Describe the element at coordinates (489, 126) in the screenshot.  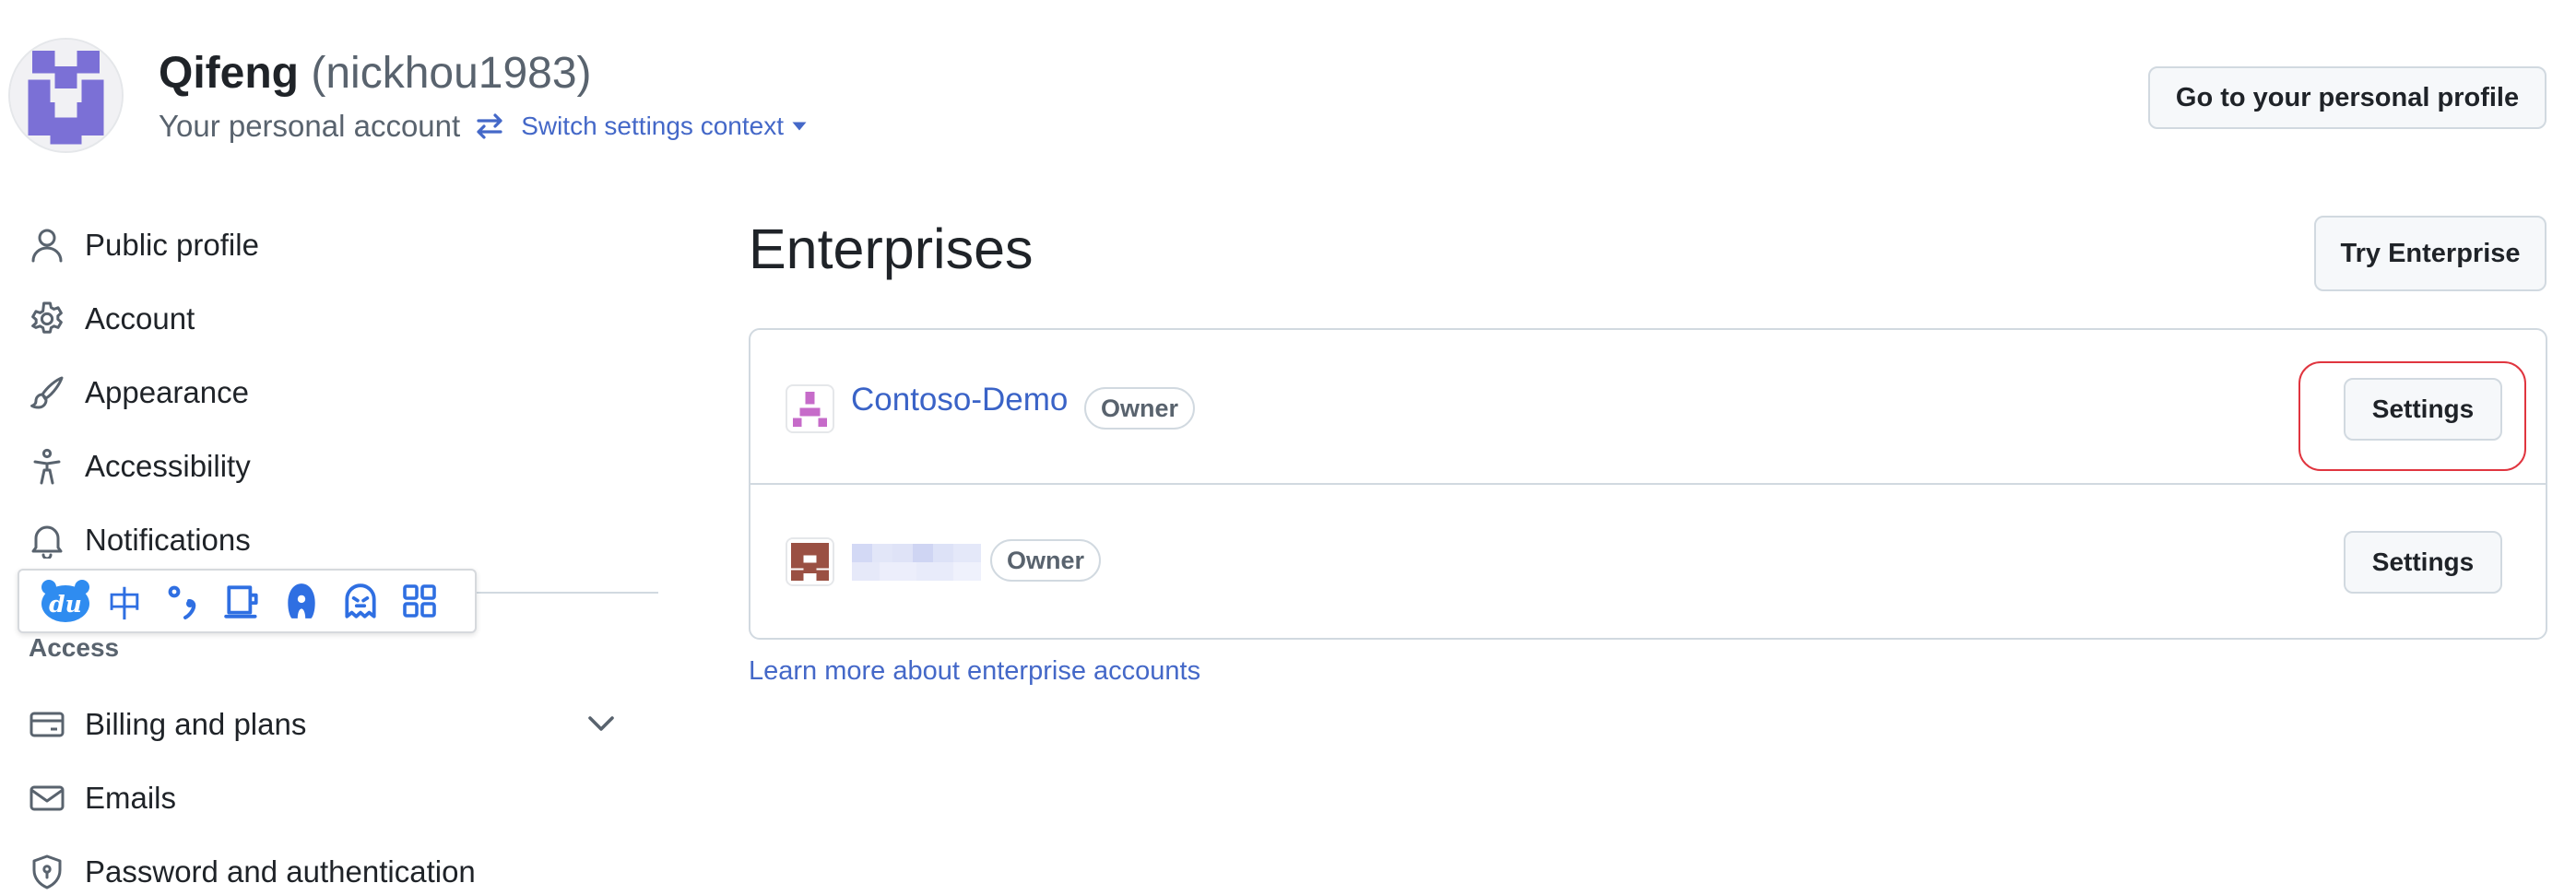
I see `arrow-switch-icon` at that location.